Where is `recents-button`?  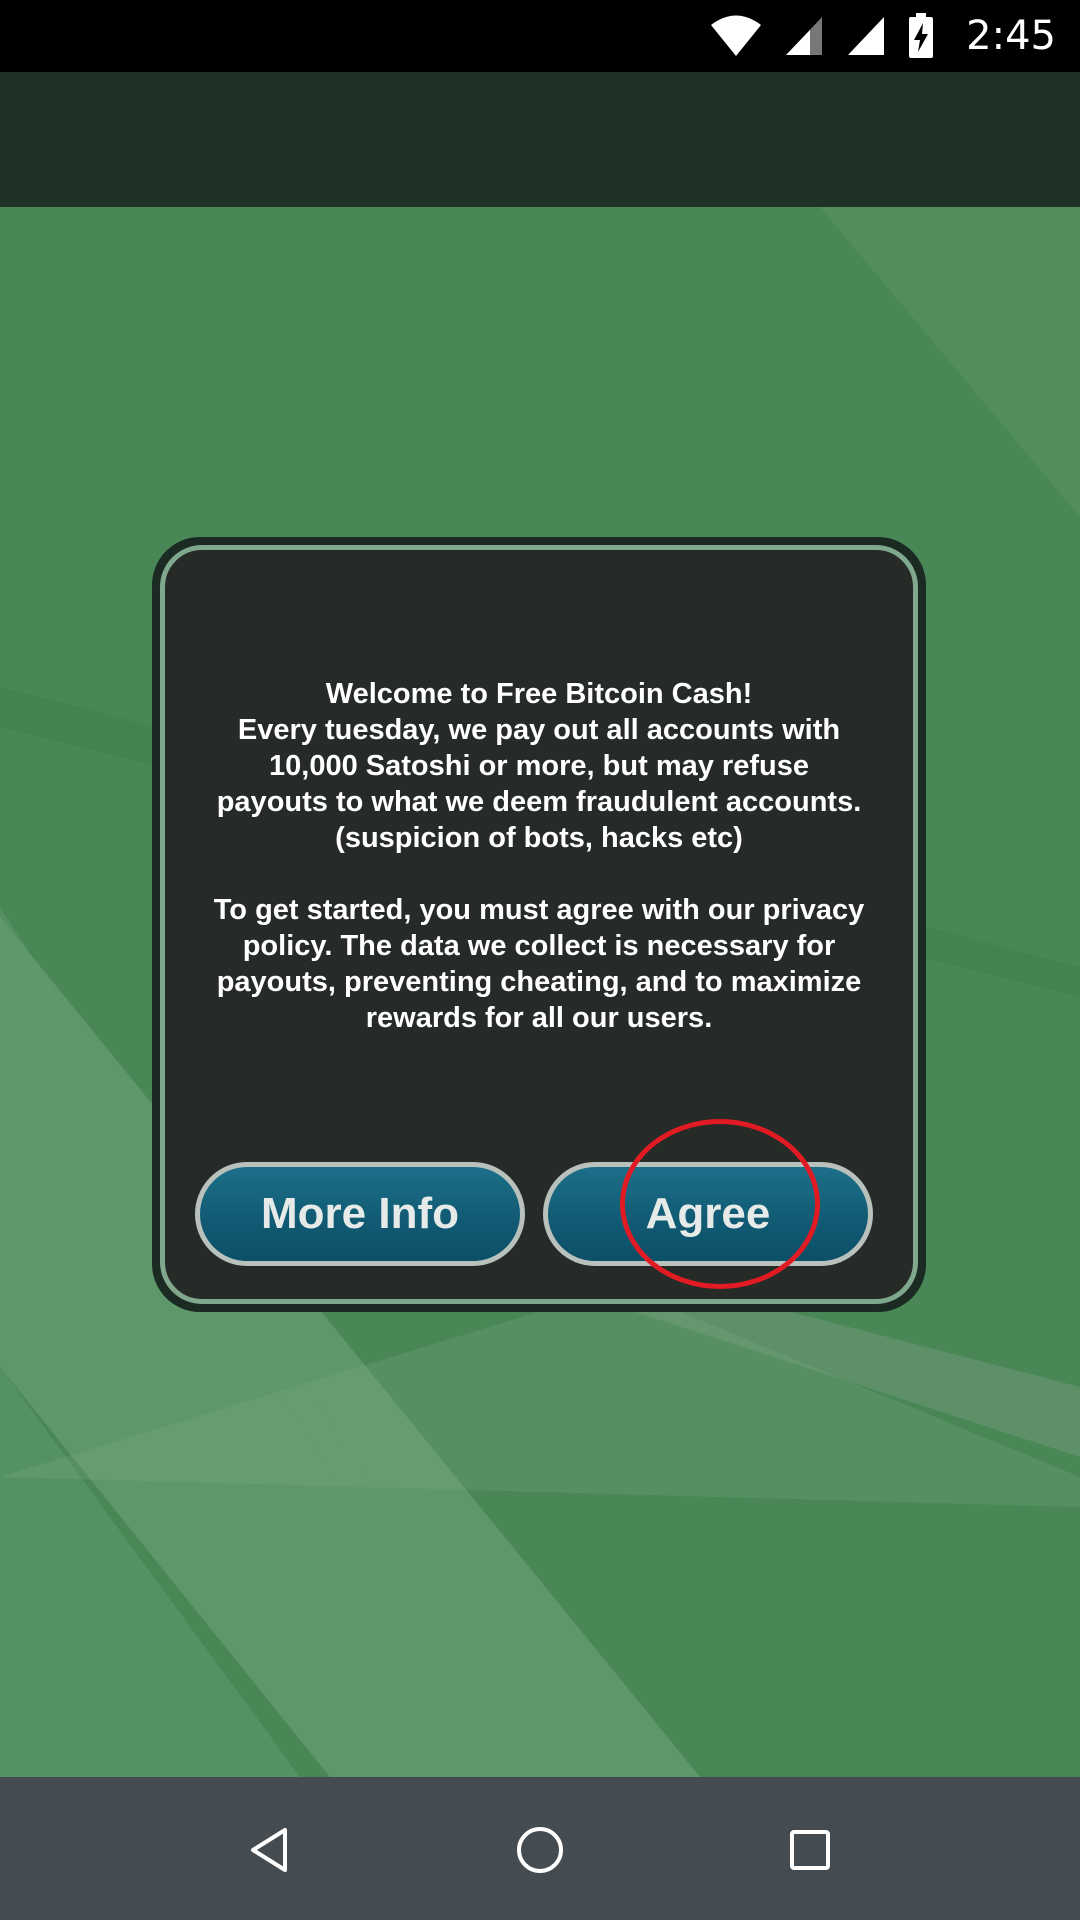
recents-button is located at coordinates (810, 1850).